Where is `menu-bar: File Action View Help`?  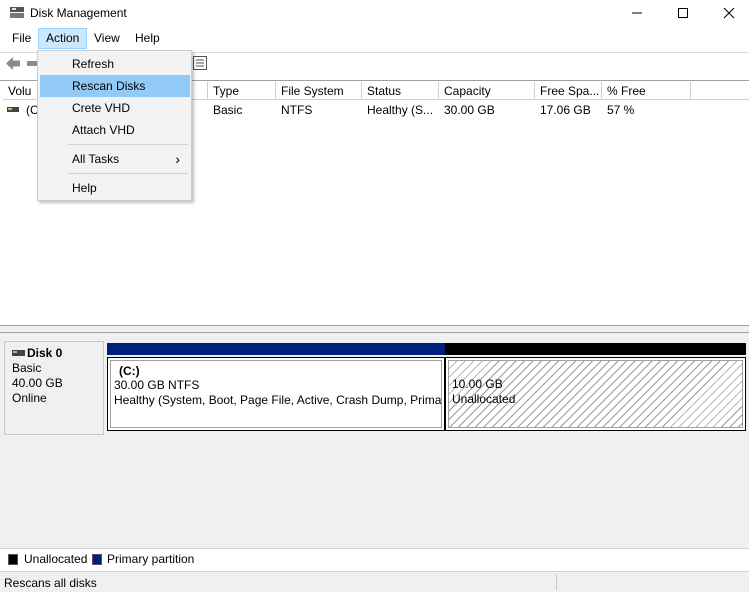 menu-bar: File Action View Help is located at coordinates (374, 39).